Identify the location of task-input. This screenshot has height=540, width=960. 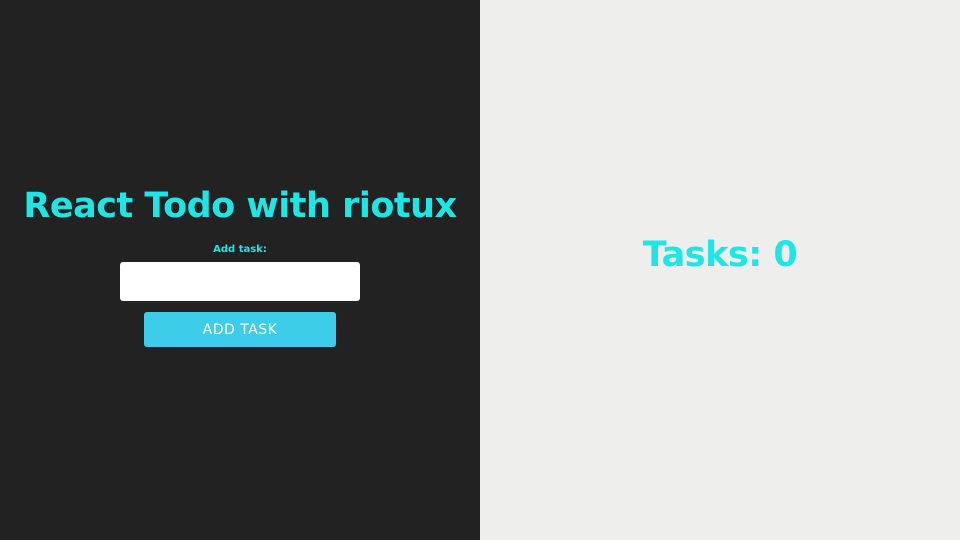
(240, 281).